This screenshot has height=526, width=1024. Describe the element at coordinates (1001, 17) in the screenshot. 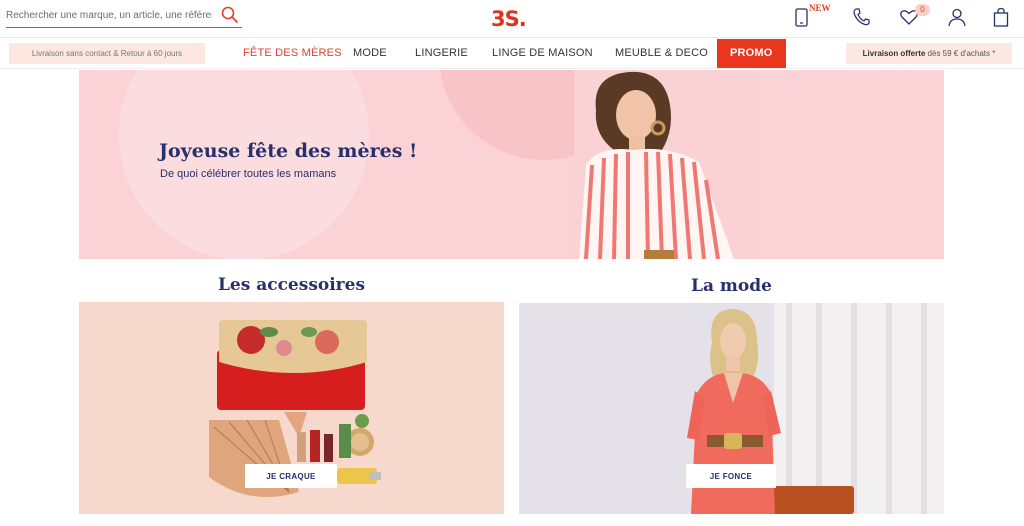

I see `bag-icon` at that location.